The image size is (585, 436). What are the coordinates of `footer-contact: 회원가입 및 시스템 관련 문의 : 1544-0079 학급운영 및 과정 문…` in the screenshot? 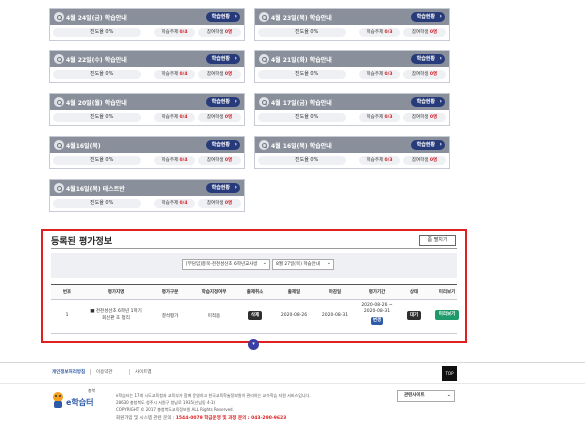 It's located at (201, 418).